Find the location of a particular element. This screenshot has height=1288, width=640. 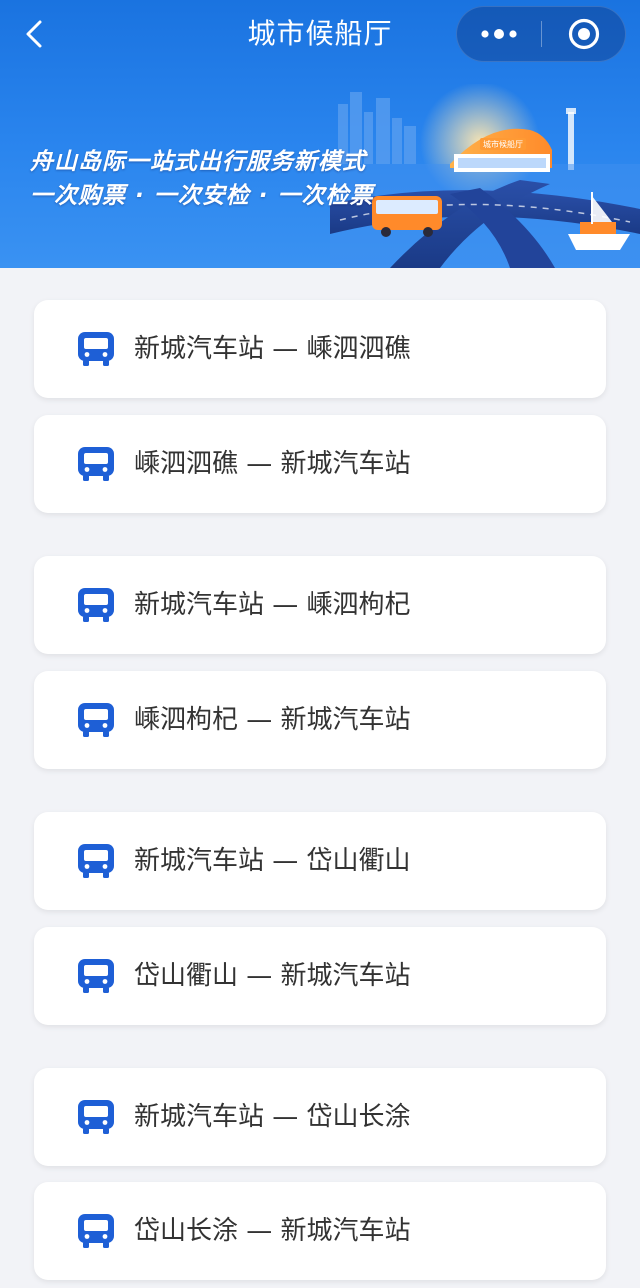

banner-headline: 舟山岛际一站式出行服务新模式 is located at coordinates (198, 162).